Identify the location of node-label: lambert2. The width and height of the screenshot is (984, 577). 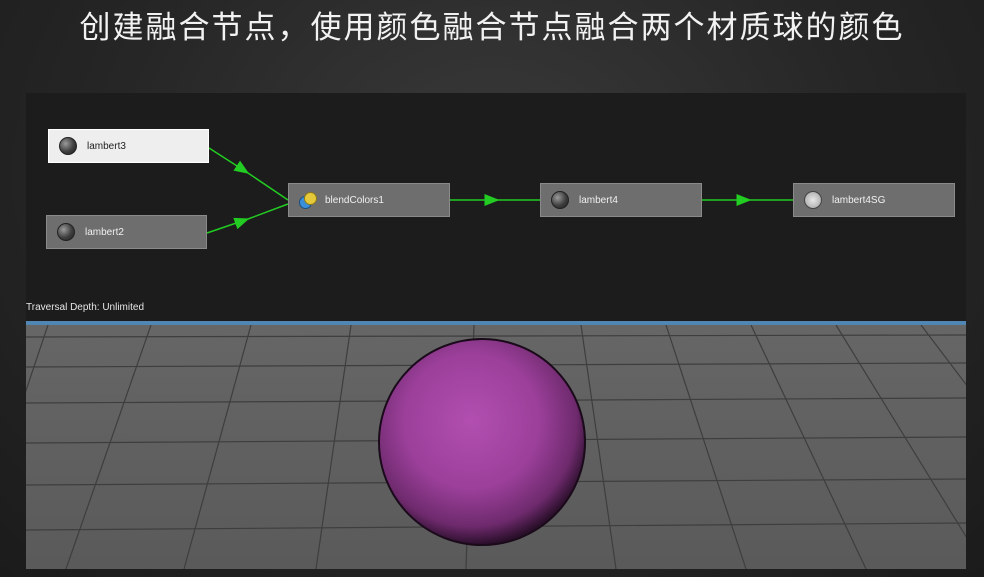
(104, 232).